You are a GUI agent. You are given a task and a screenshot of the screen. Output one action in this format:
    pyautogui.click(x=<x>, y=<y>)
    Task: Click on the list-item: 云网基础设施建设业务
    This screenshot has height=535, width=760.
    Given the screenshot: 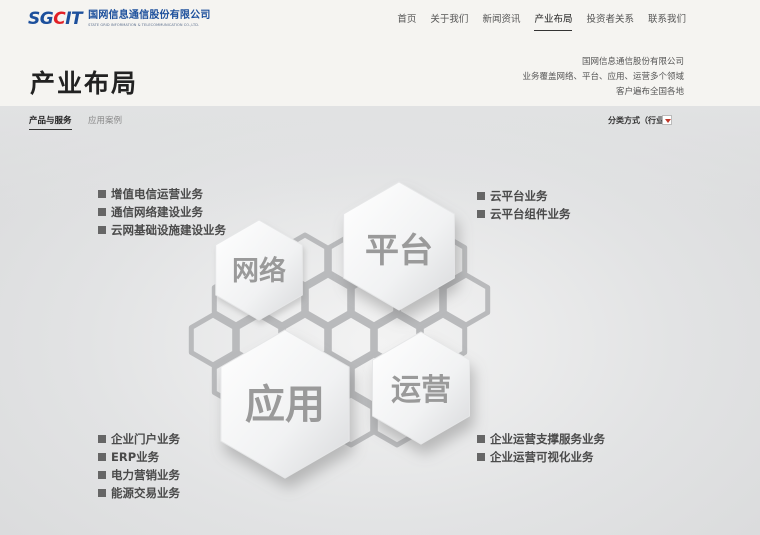 What is the action you would take?
    pyautogui.click(x=162, y=230)
    